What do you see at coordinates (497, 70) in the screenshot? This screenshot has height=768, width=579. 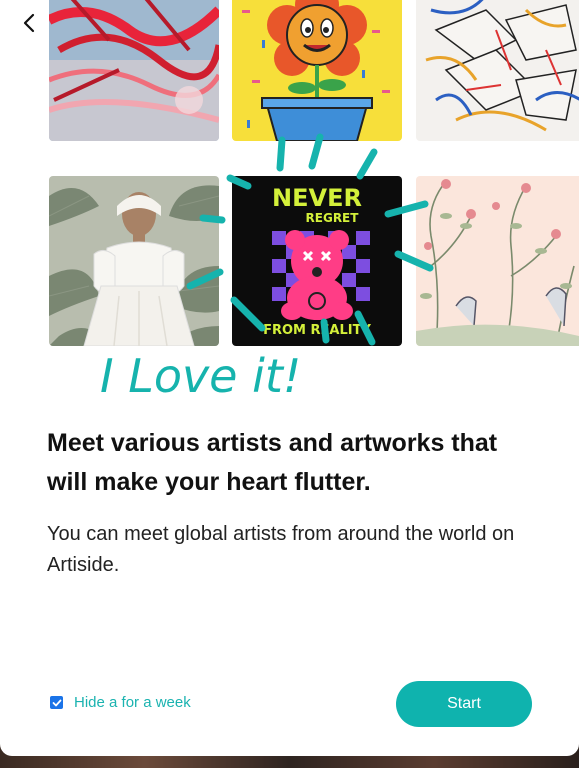 I see `artwork-dancing-figures` at bounding box center [497, 70].